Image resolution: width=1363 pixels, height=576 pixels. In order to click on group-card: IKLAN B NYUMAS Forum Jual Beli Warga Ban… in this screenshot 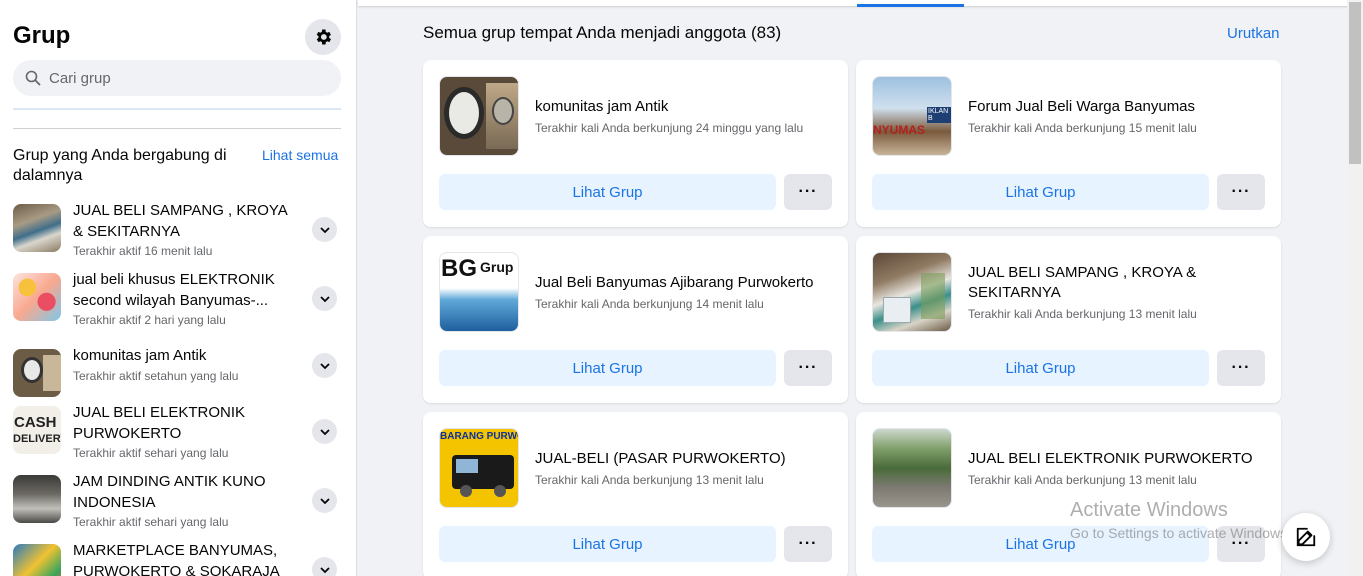, I will do `click(1068, 143)`.